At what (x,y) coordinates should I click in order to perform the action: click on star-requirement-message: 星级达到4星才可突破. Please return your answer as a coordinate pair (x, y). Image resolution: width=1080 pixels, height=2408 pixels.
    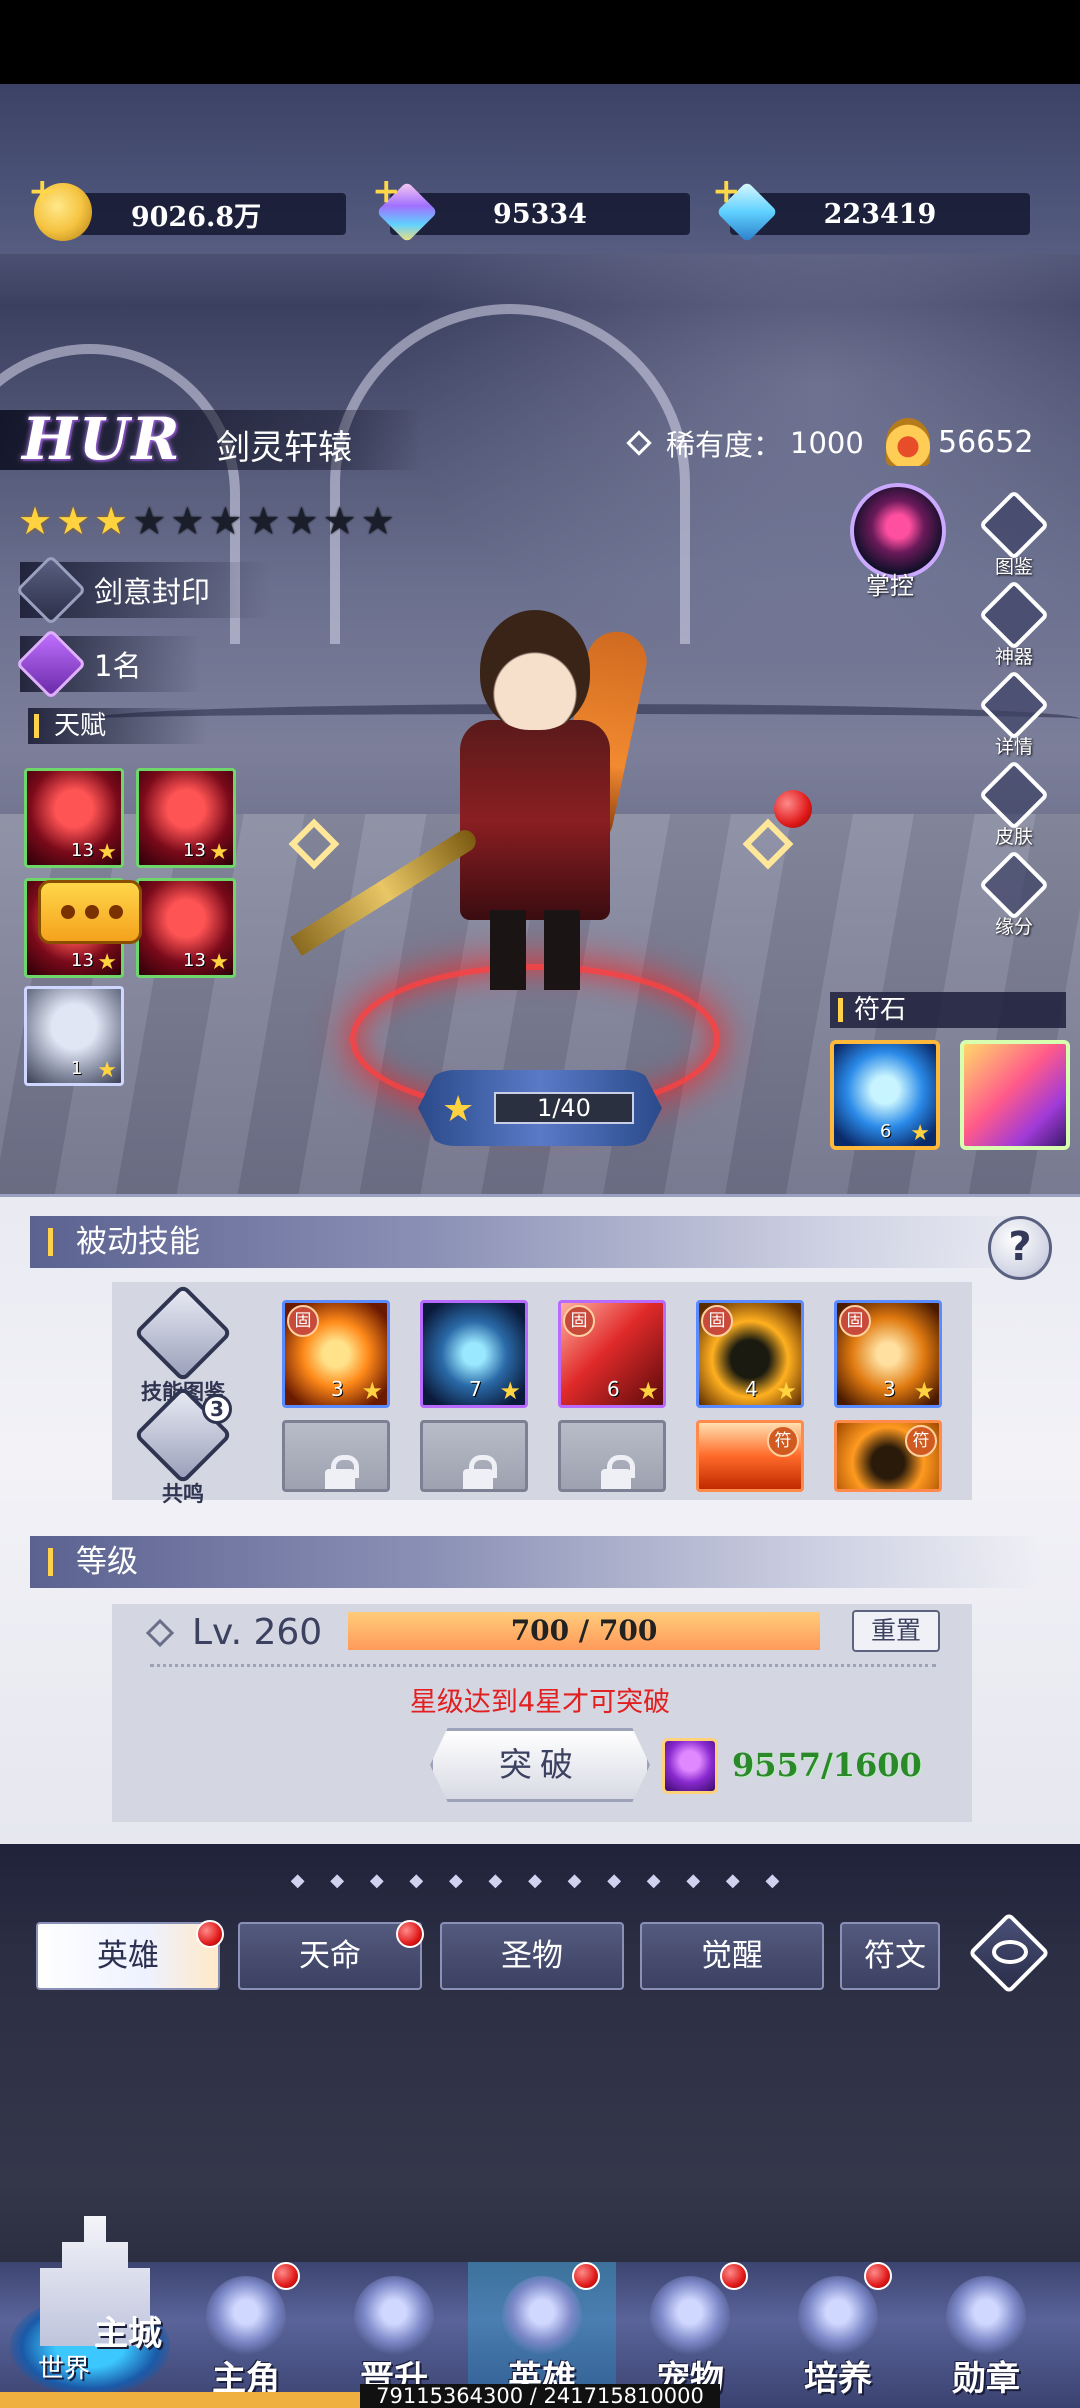
    Looking at the image, I should click on (540, 1702).